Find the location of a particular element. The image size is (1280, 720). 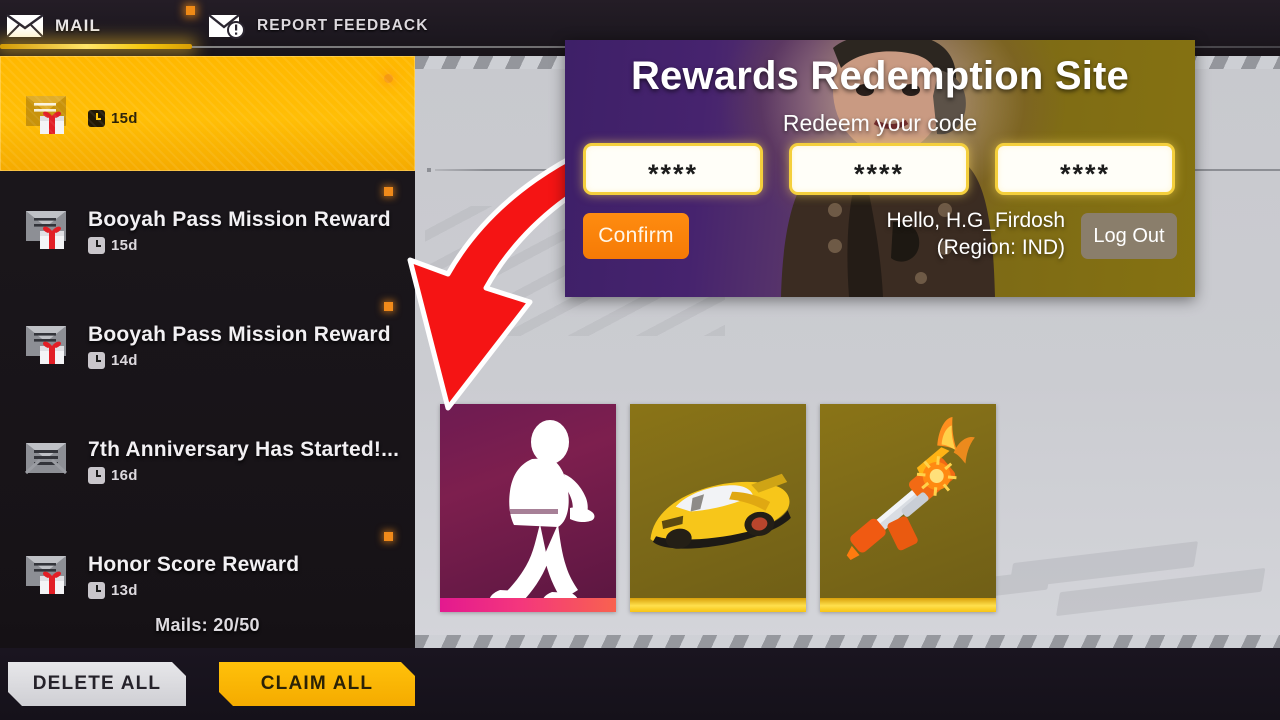

code-input-3-value: **** is located at coordinates (1085, 173).